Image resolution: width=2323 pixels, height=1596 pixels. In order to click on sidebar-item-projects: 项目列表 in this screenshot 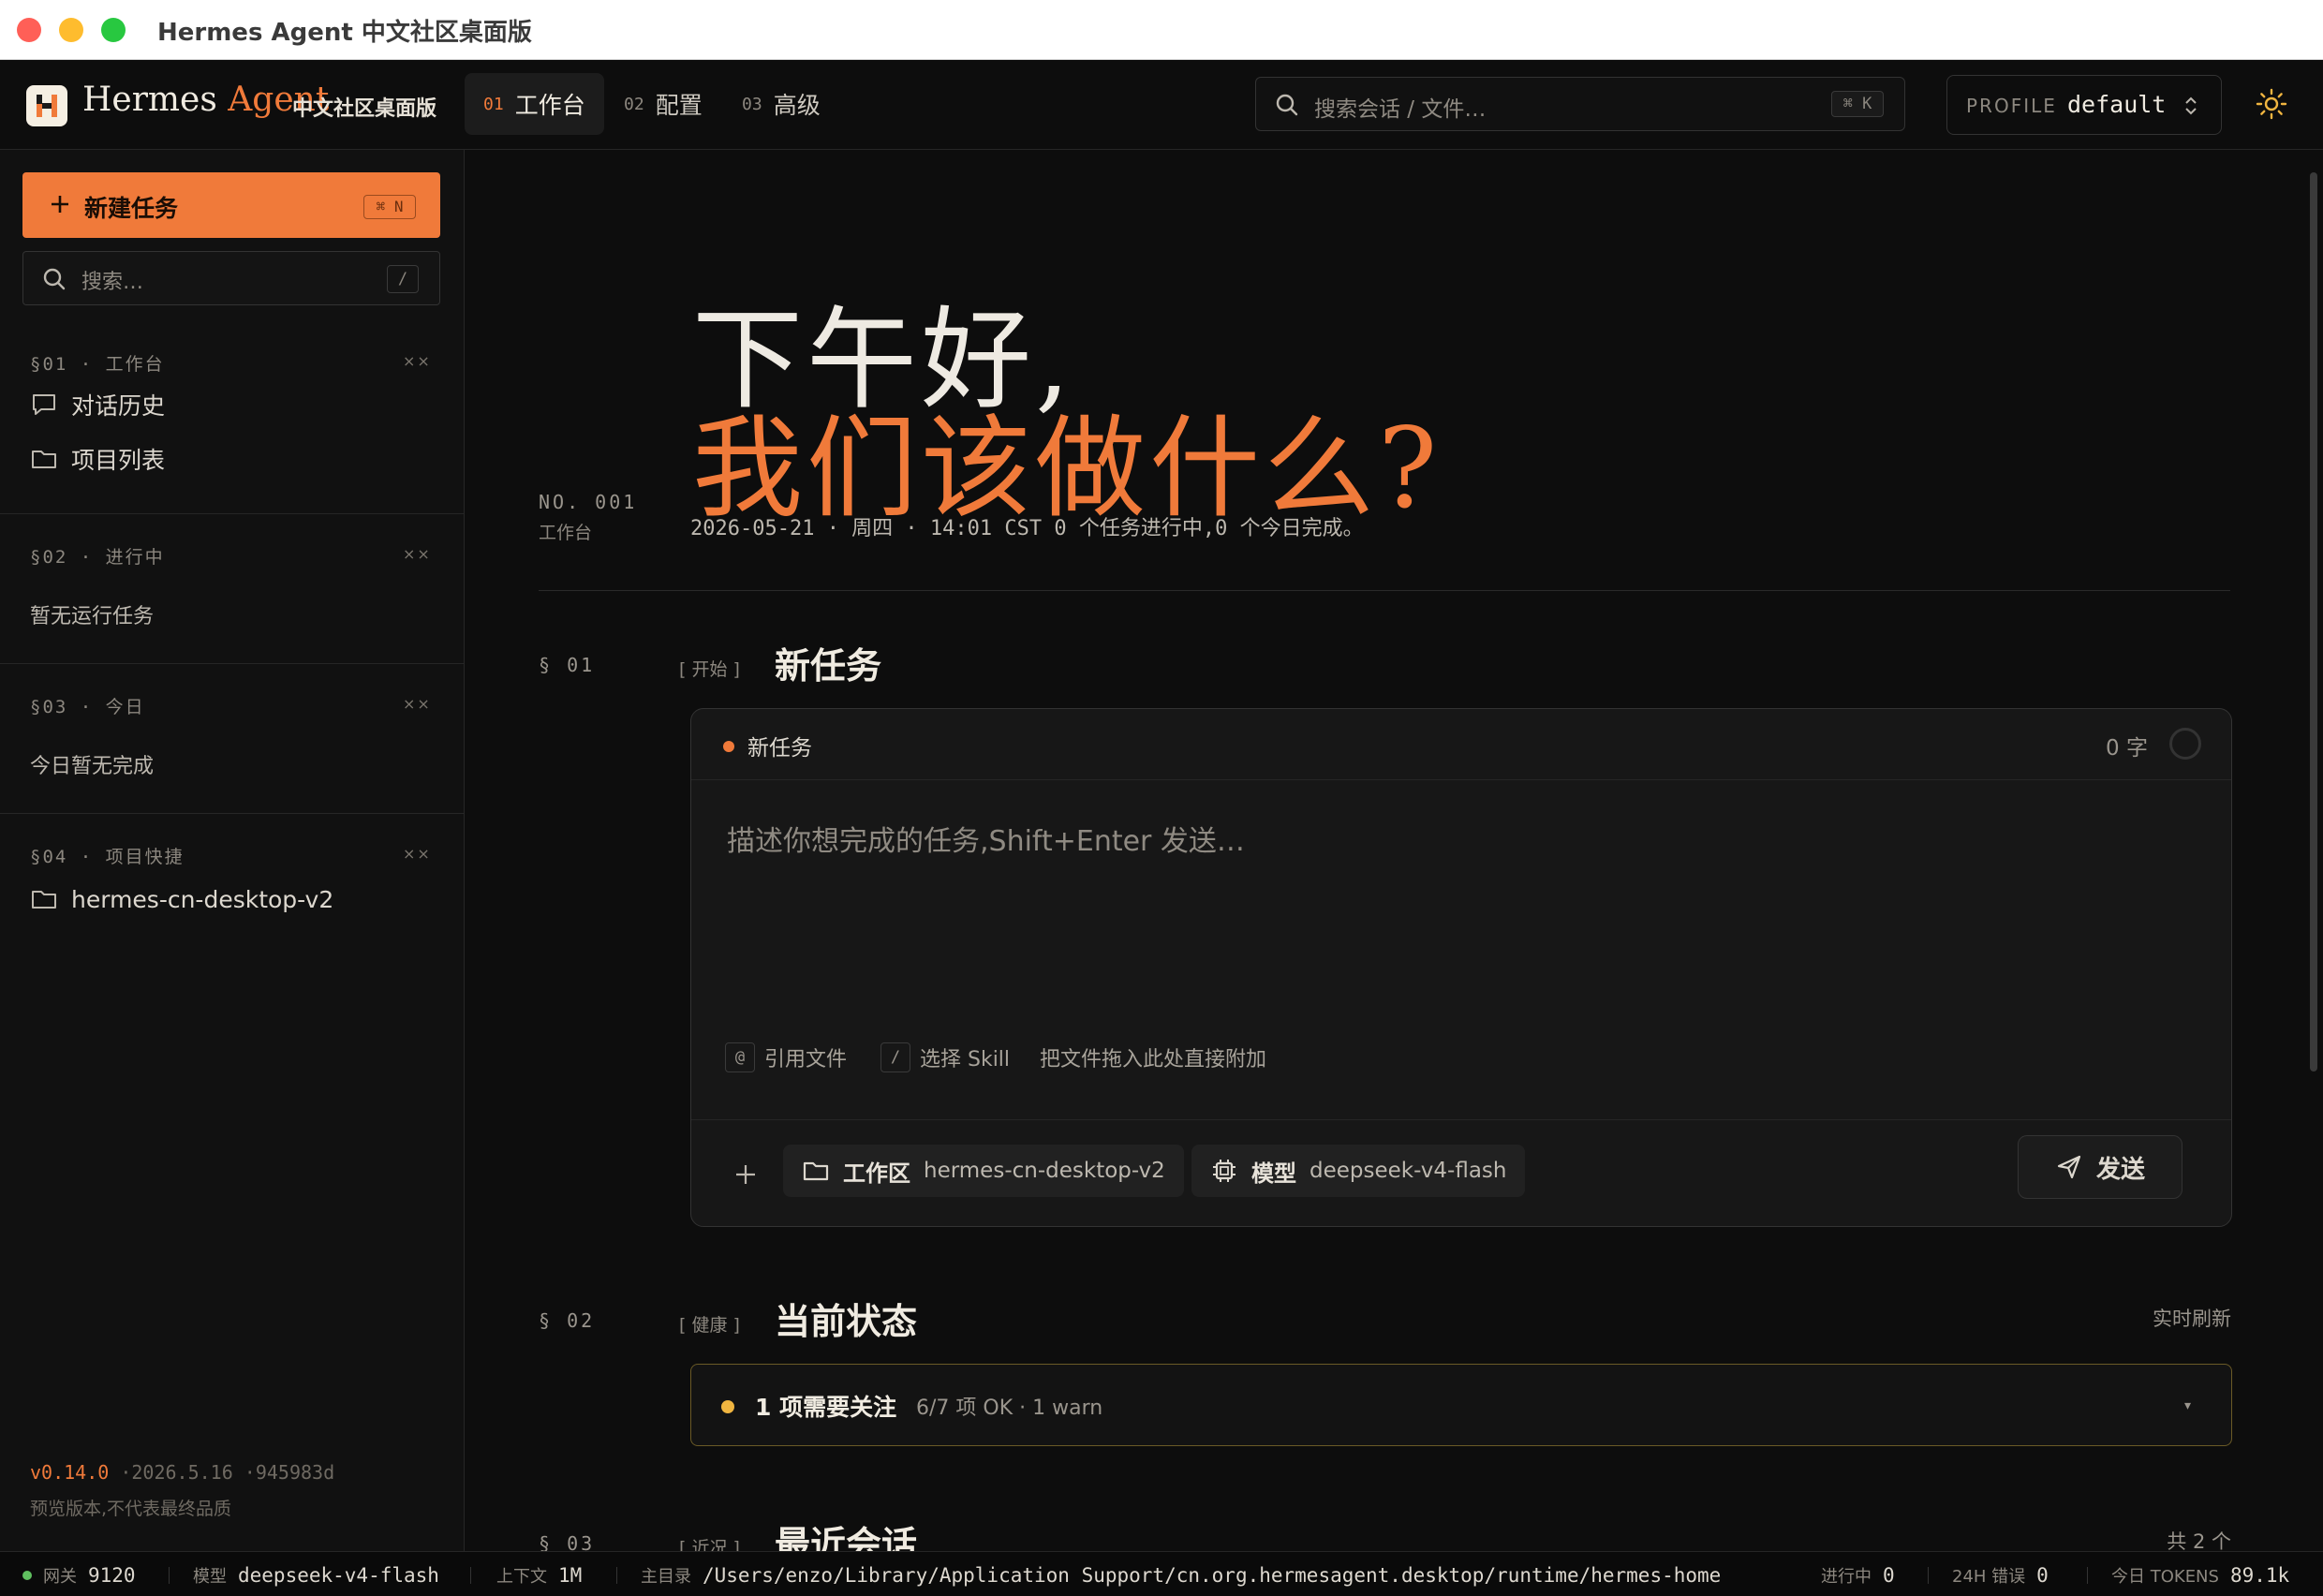, I will do `click(97, 459)`.